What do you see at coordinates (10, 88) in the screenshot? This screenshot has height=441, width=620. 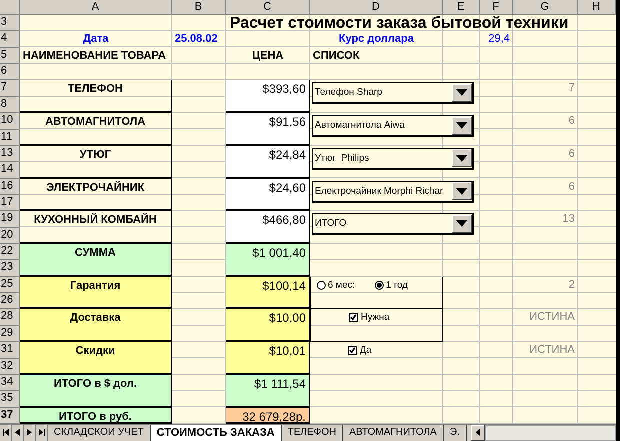 I see `row-header: 7` at bounding box center [10, 88].